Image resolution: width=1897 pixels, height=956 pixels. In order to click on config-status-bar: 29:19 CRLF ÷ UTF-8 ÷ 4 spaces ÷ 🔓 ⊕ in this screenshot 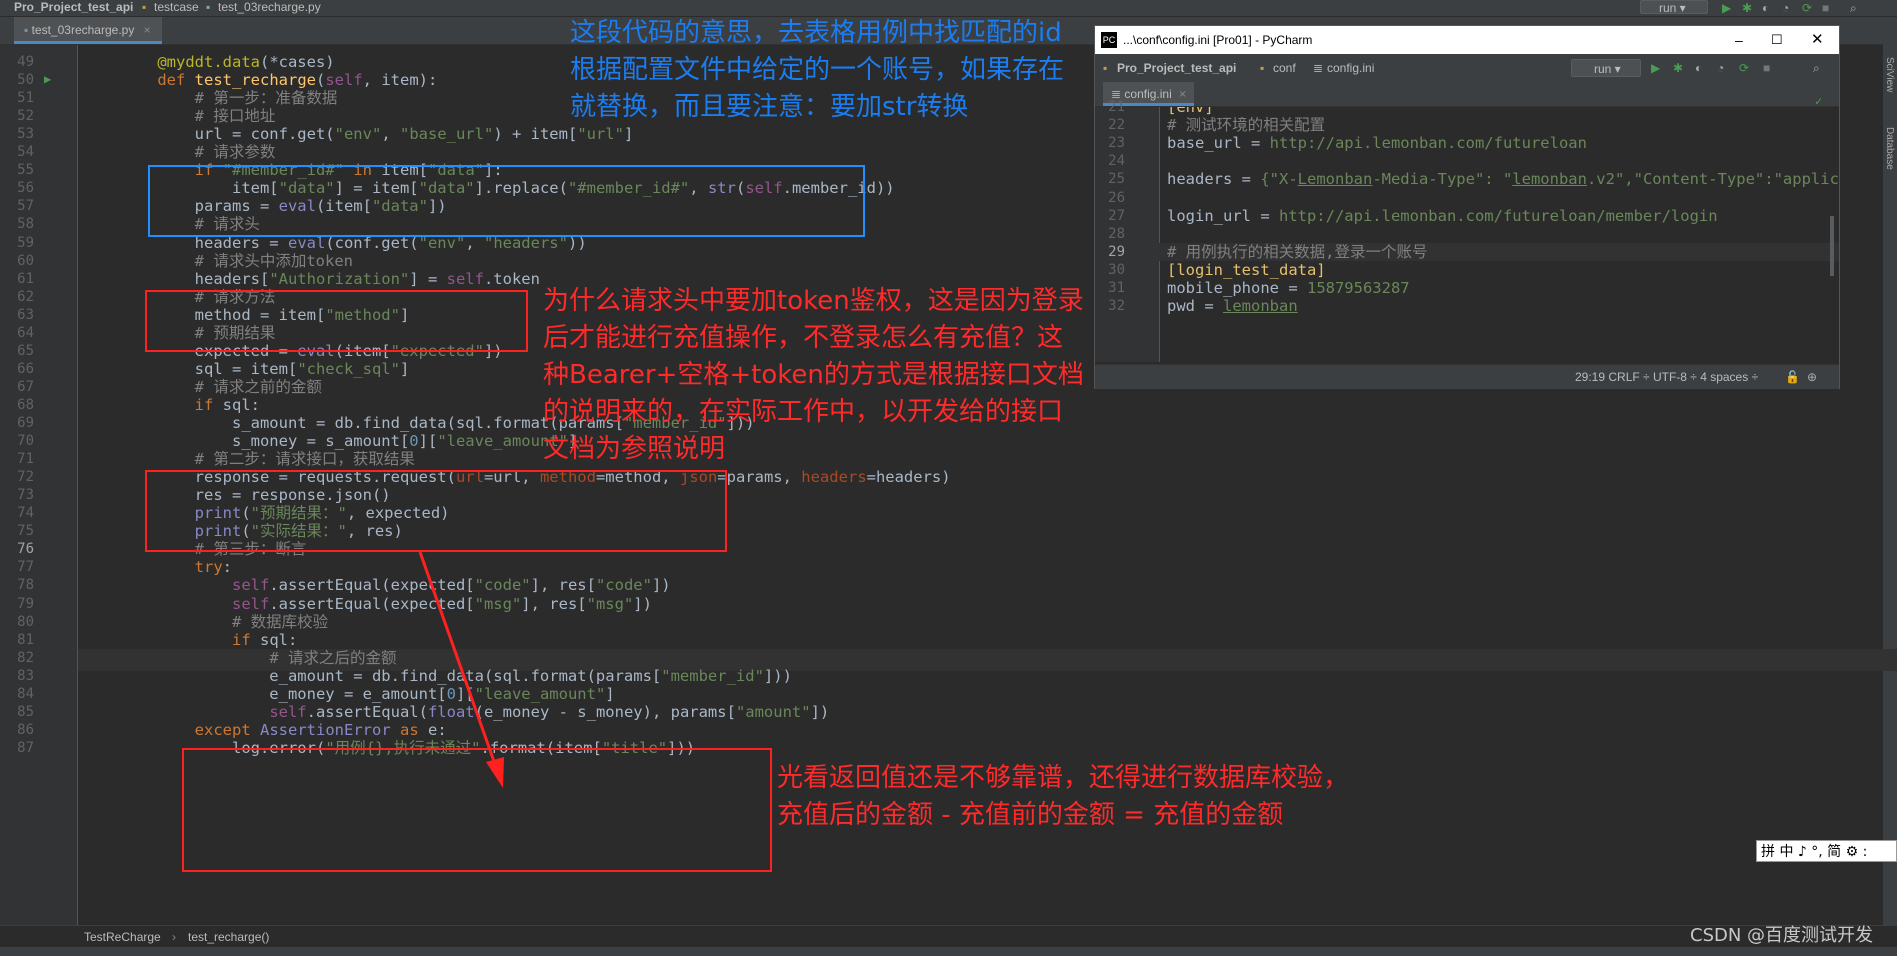, I will do `click(1467, 376)`.